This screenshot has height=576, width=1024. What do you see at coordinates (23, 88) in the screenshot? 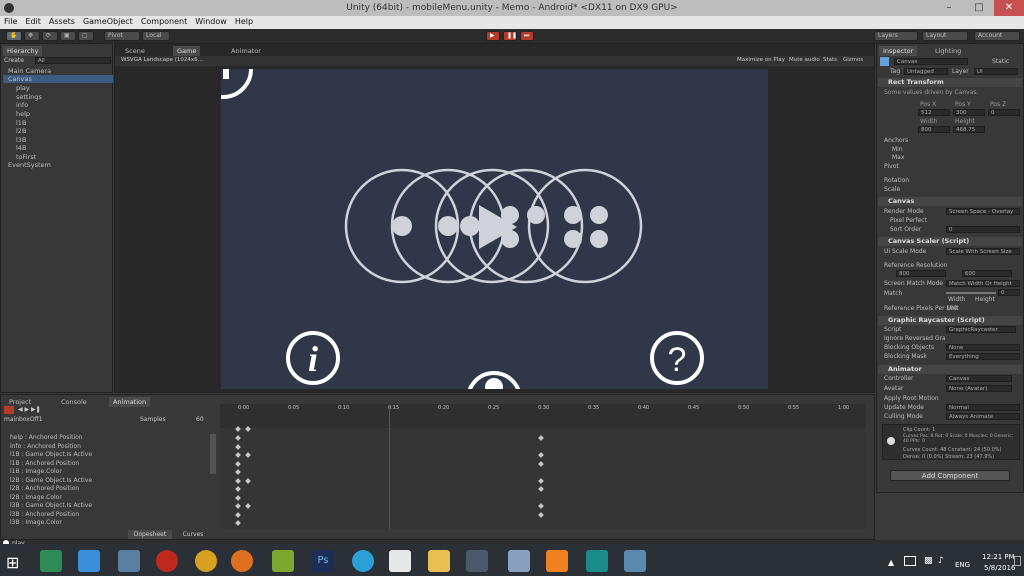
I see `hierarchy-item: play` at bounding box center [23, 88].